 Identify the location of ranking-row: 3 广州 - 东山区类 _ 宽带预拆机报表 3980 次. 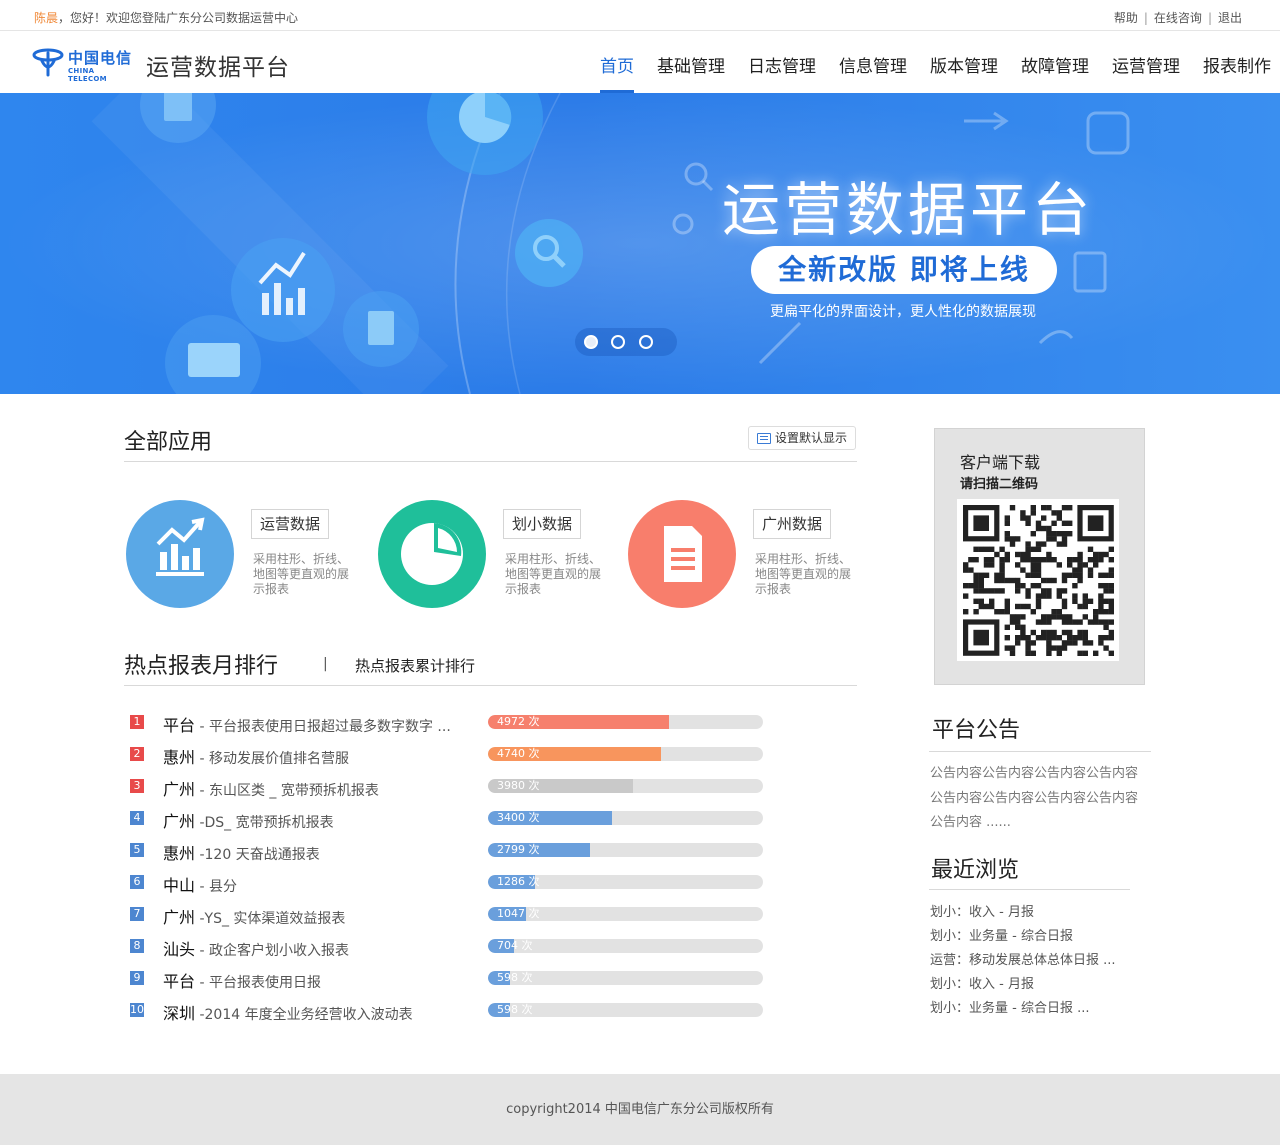
(450, 788).